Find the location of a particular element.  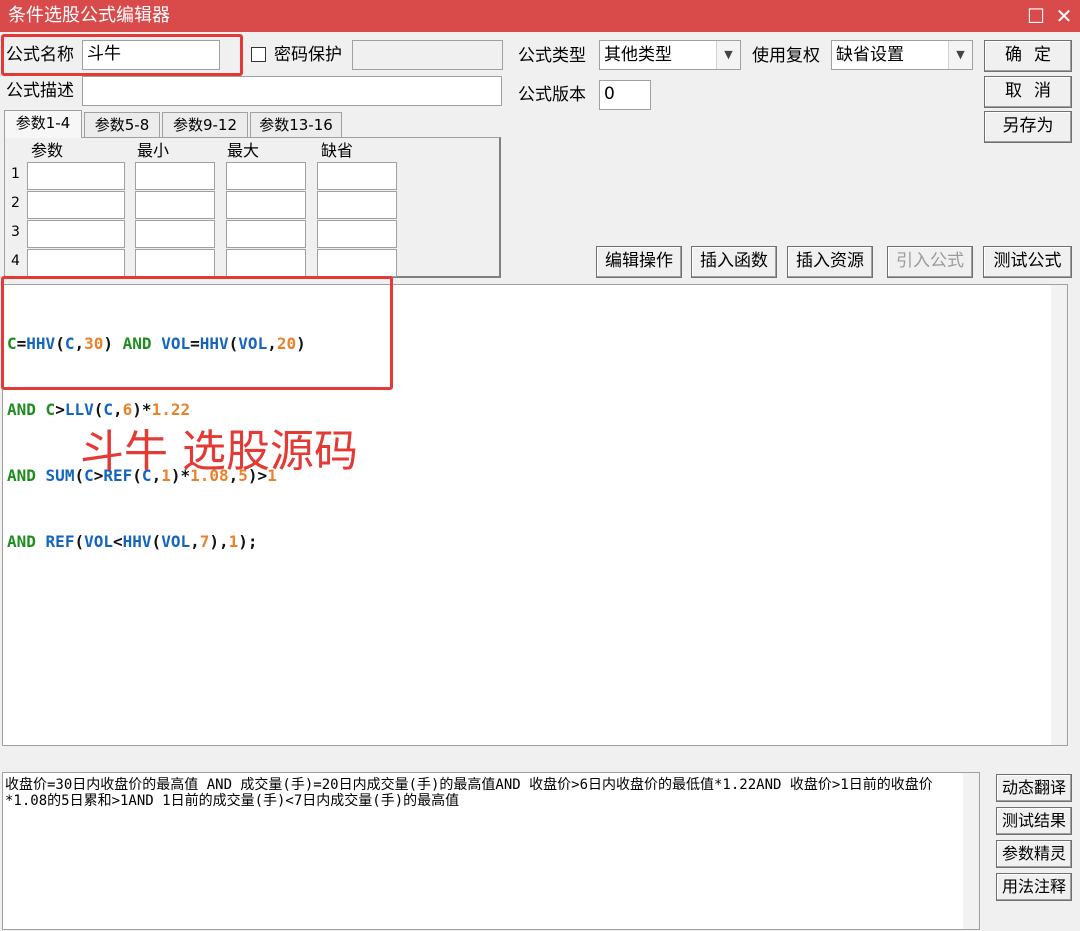

param-header-min: 最小 is located at coordinates (153, 150).